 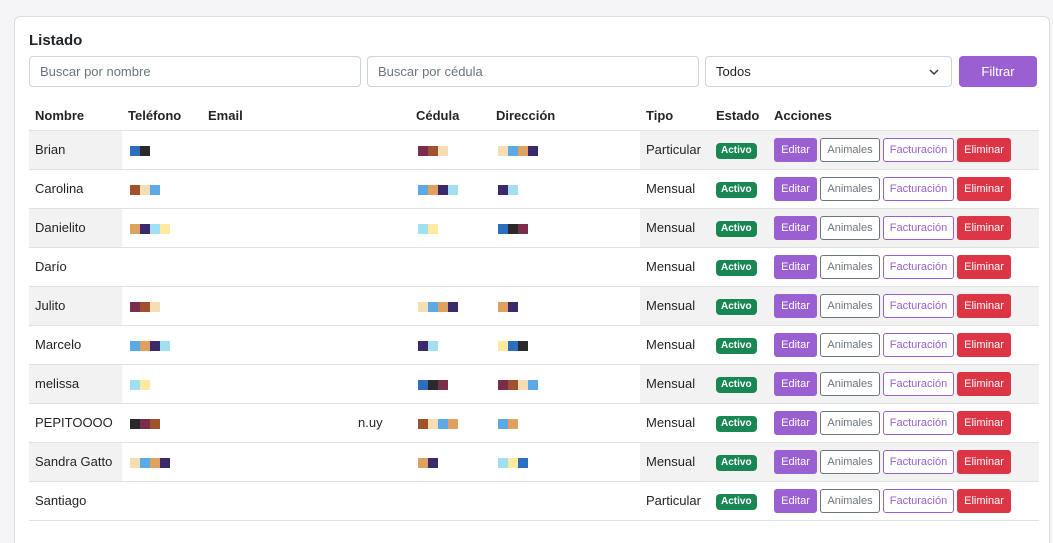 What do you see at coordinates (75, 189) in the screenshot?
I see `cell-nombre: Carolina` at bounding box center [75, 189].